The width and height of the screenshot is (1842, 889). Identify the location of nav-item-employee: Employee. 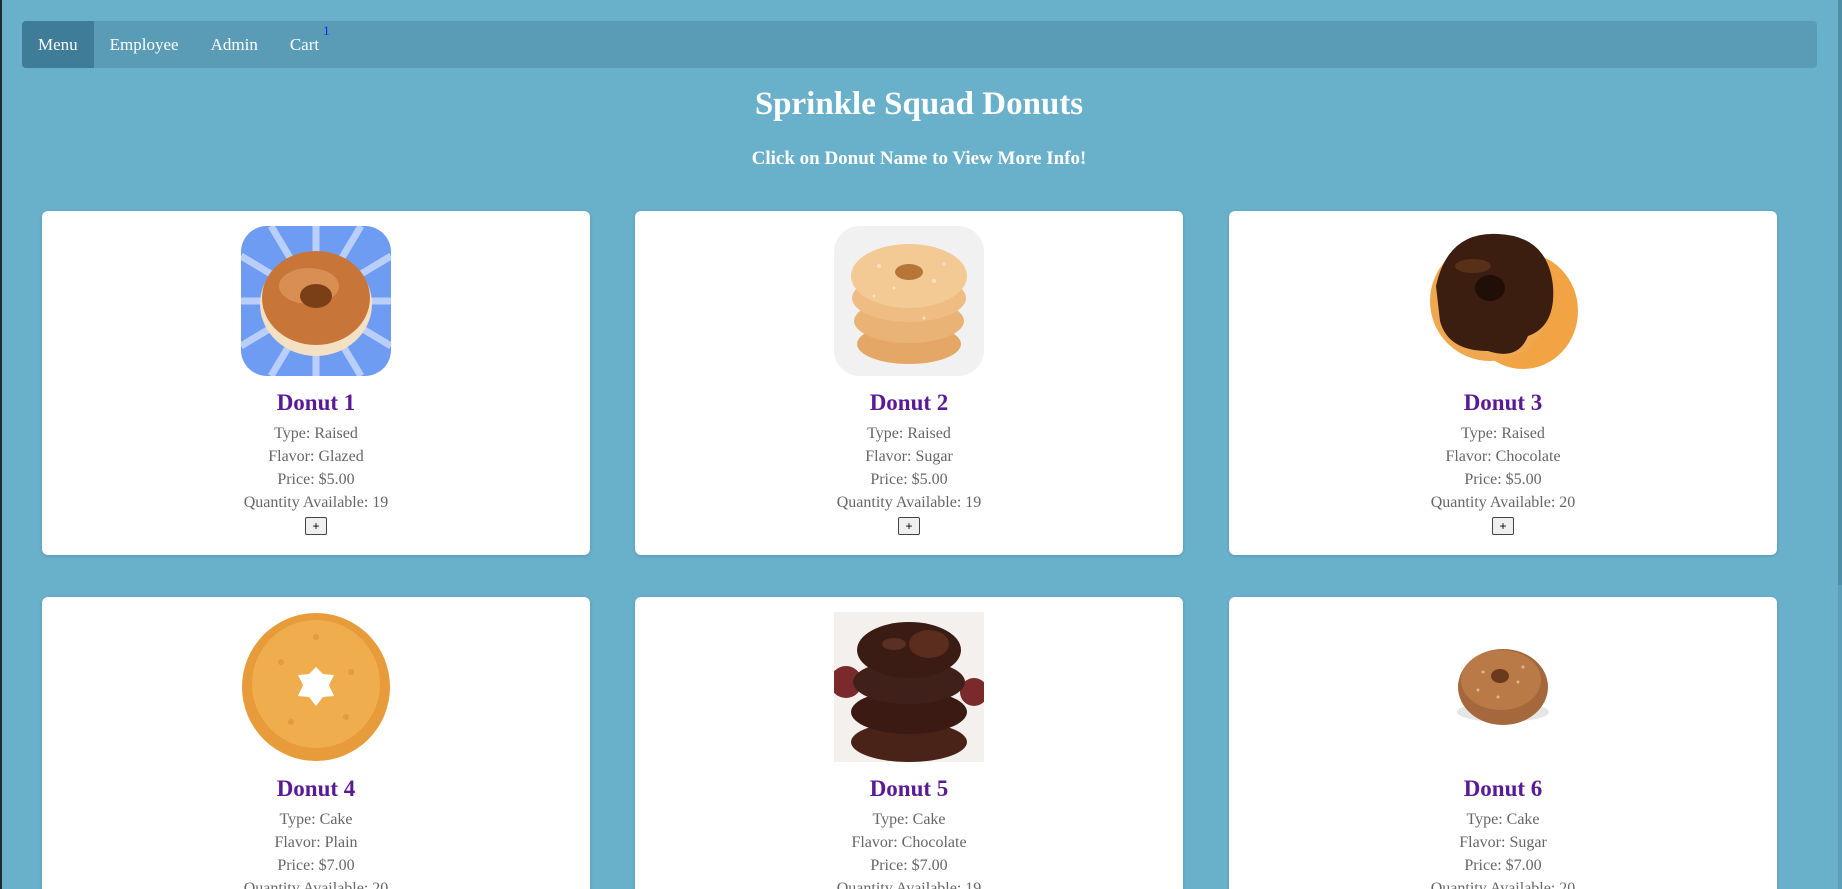
(144, 44).